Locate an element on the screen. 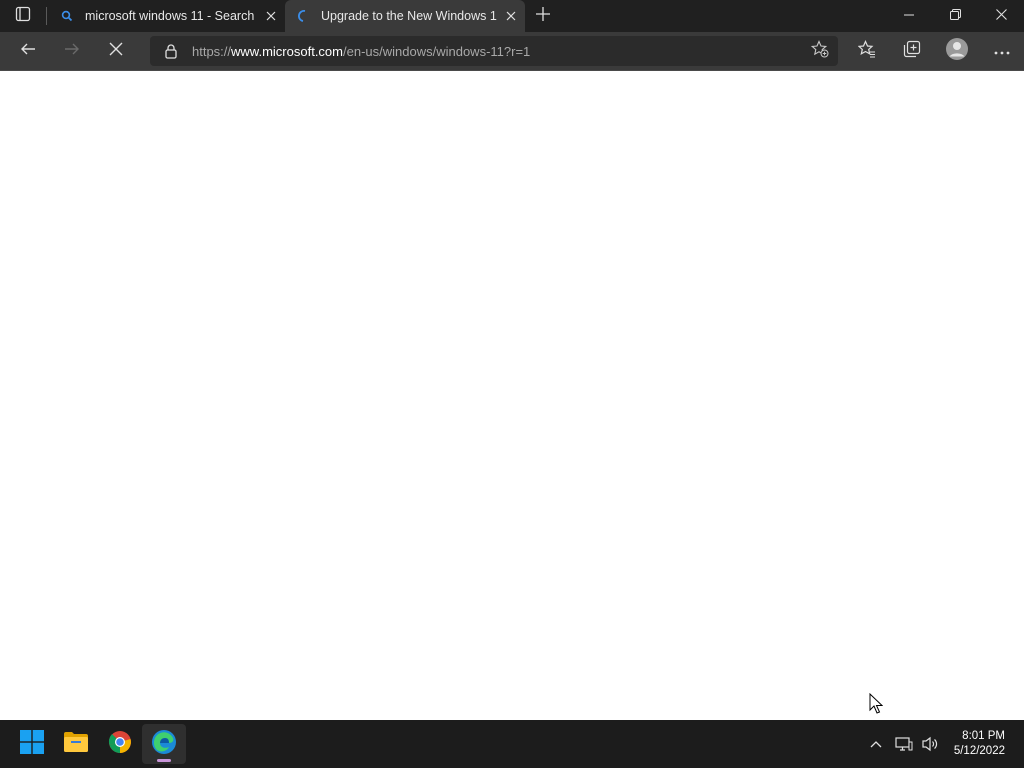 The height and width of the screenshot is (768, 1024). edge-icon is located at coordinates (164, 744).